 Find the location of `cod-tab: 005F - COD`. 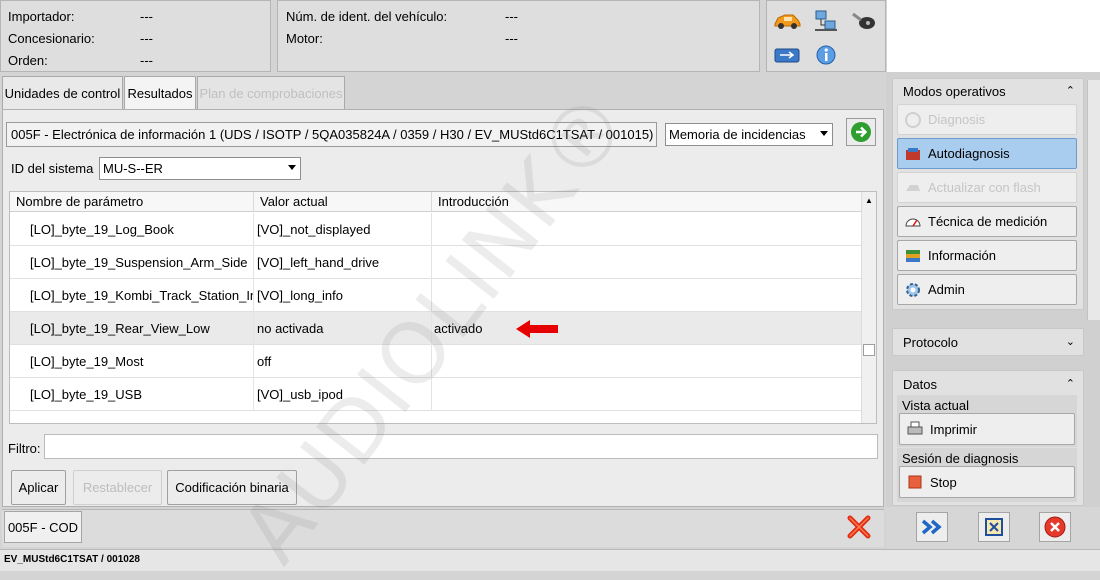

cod-tab: 005F - COD is located at coordinates (43, 527).